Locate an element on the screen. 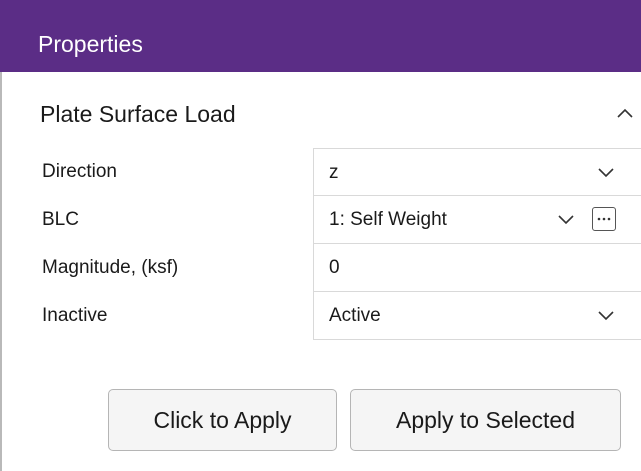  blc-dropdown: 1: Self Weight is located at coordinates (477, 220).